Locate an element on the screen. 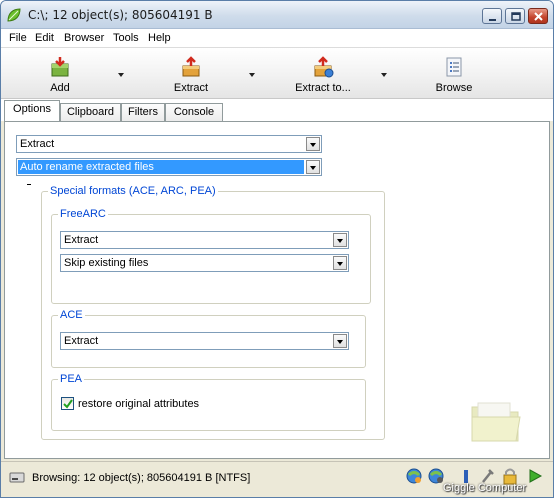 This screenshot has height=498, width=554. freearc-action-value: Extract is located at coordinates (81, 240).